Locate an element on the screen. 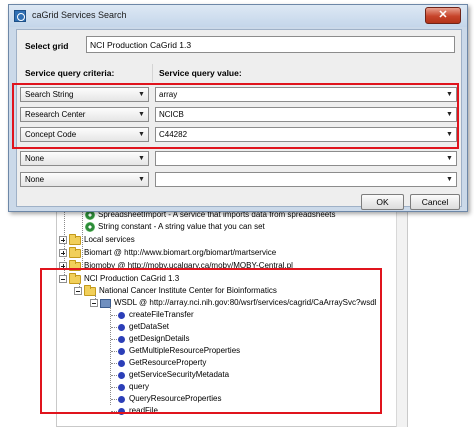 The image size is (474, 427). grid-selector: NCI Production CaGrid 1.3 is located at coordinates (270, 44).